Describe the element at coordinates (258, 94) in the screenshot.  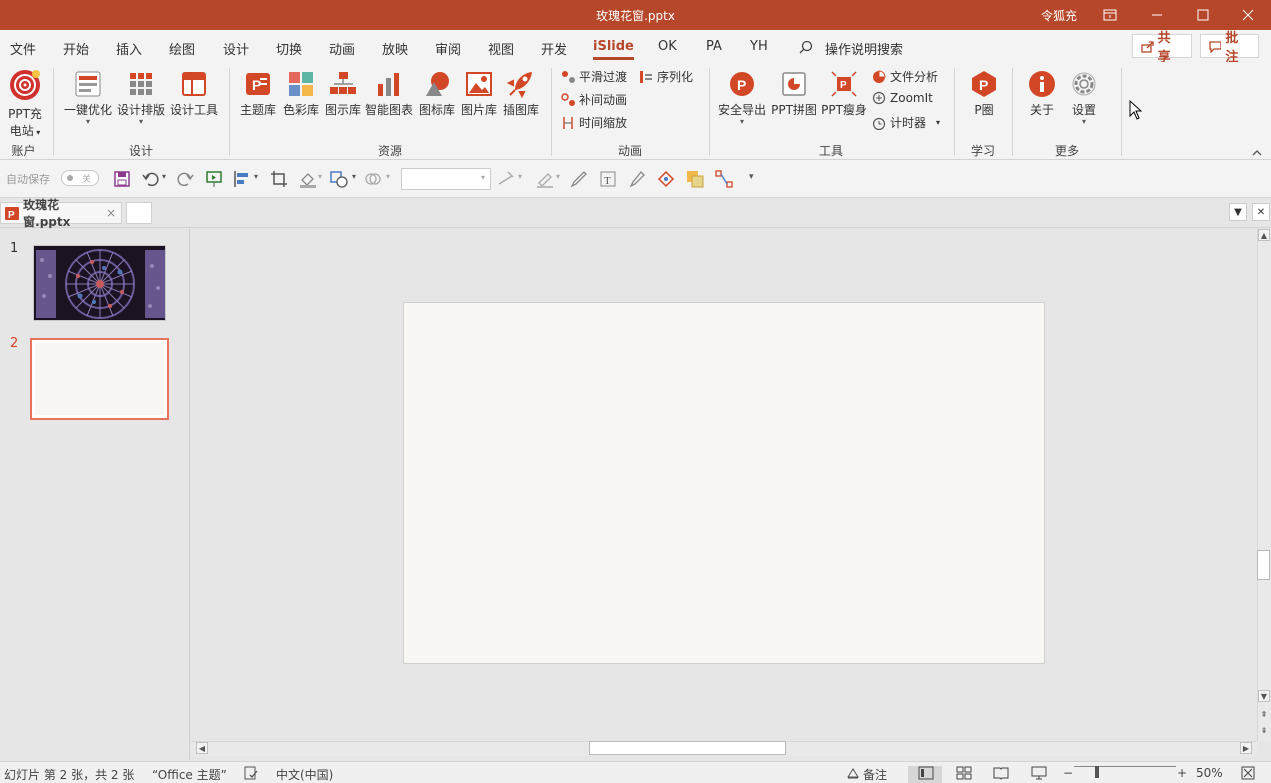
I see `theme-library-button: P 主题库` at that location.